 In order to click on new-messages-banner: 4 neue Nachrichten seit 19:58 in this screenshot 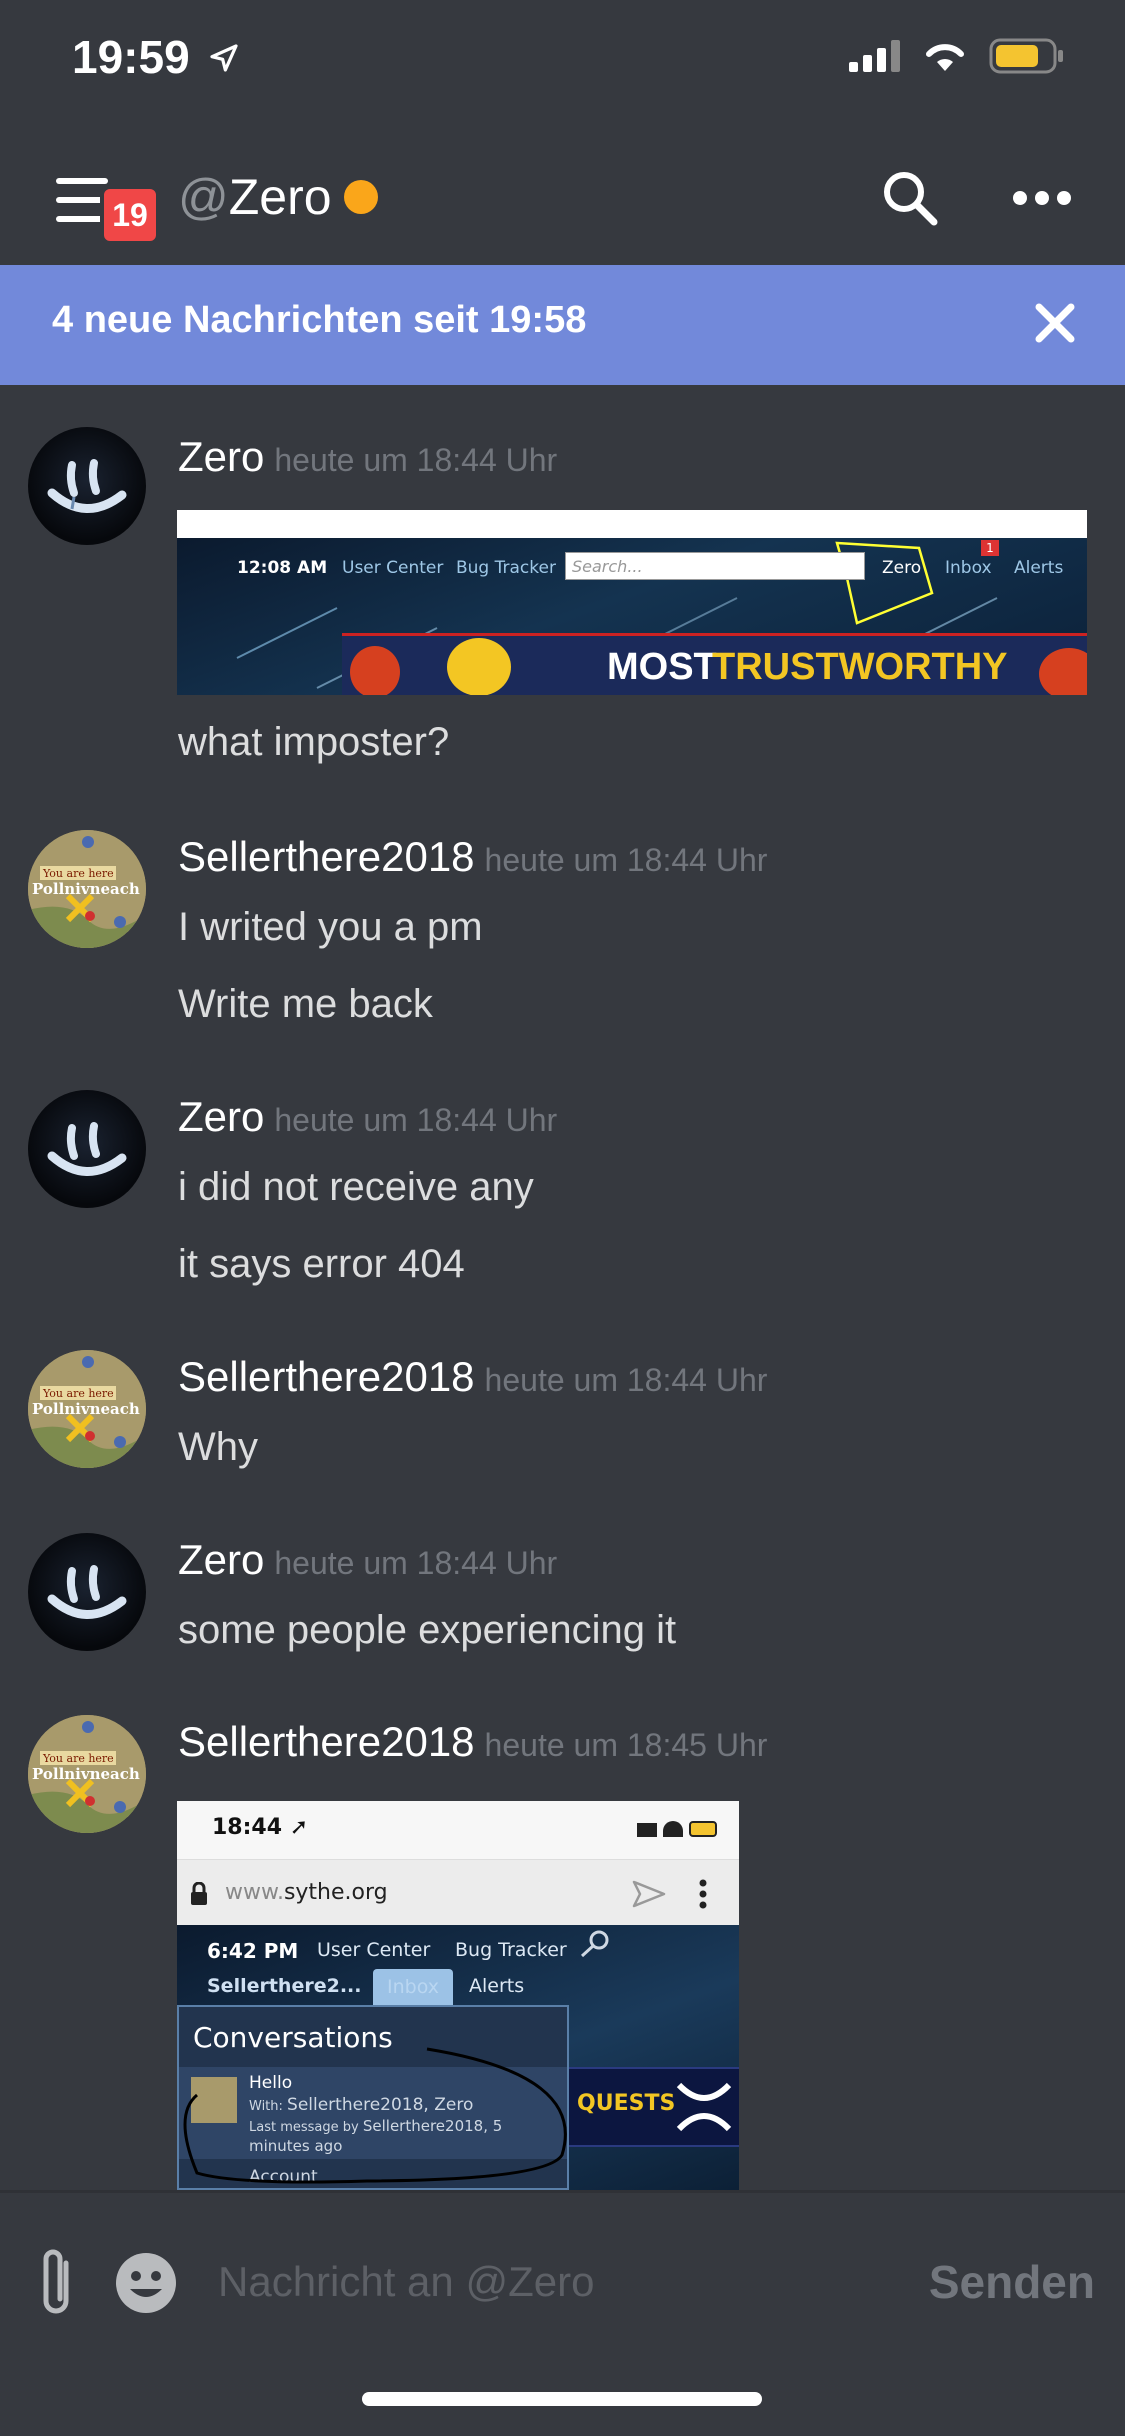, I will do `click(562, 325)`.